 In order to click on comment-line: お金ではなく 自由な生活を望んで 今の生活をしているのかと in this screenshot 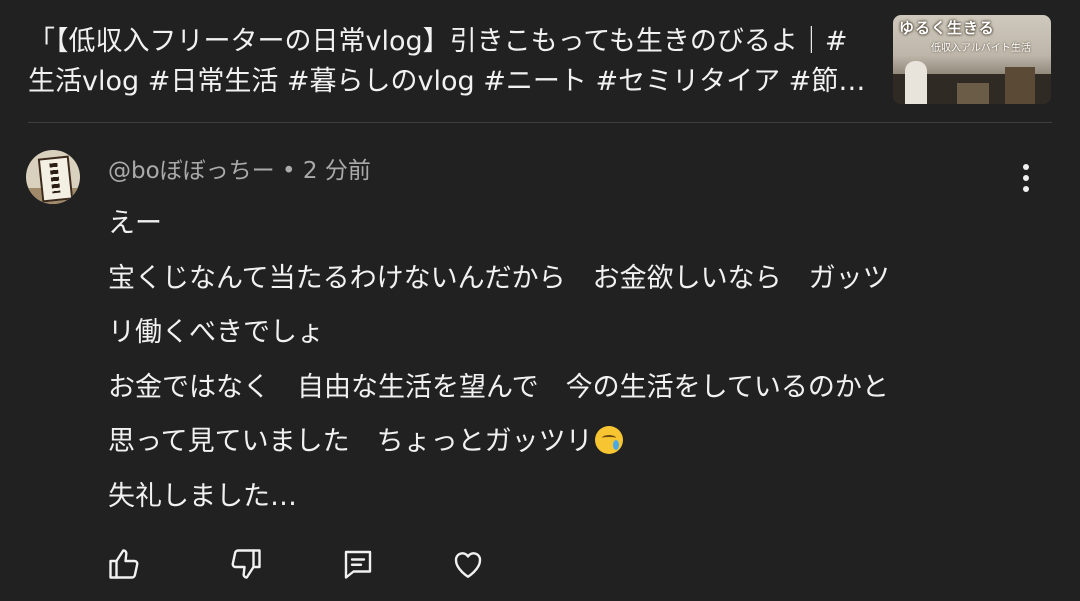, I will do `click(498, 387)`.